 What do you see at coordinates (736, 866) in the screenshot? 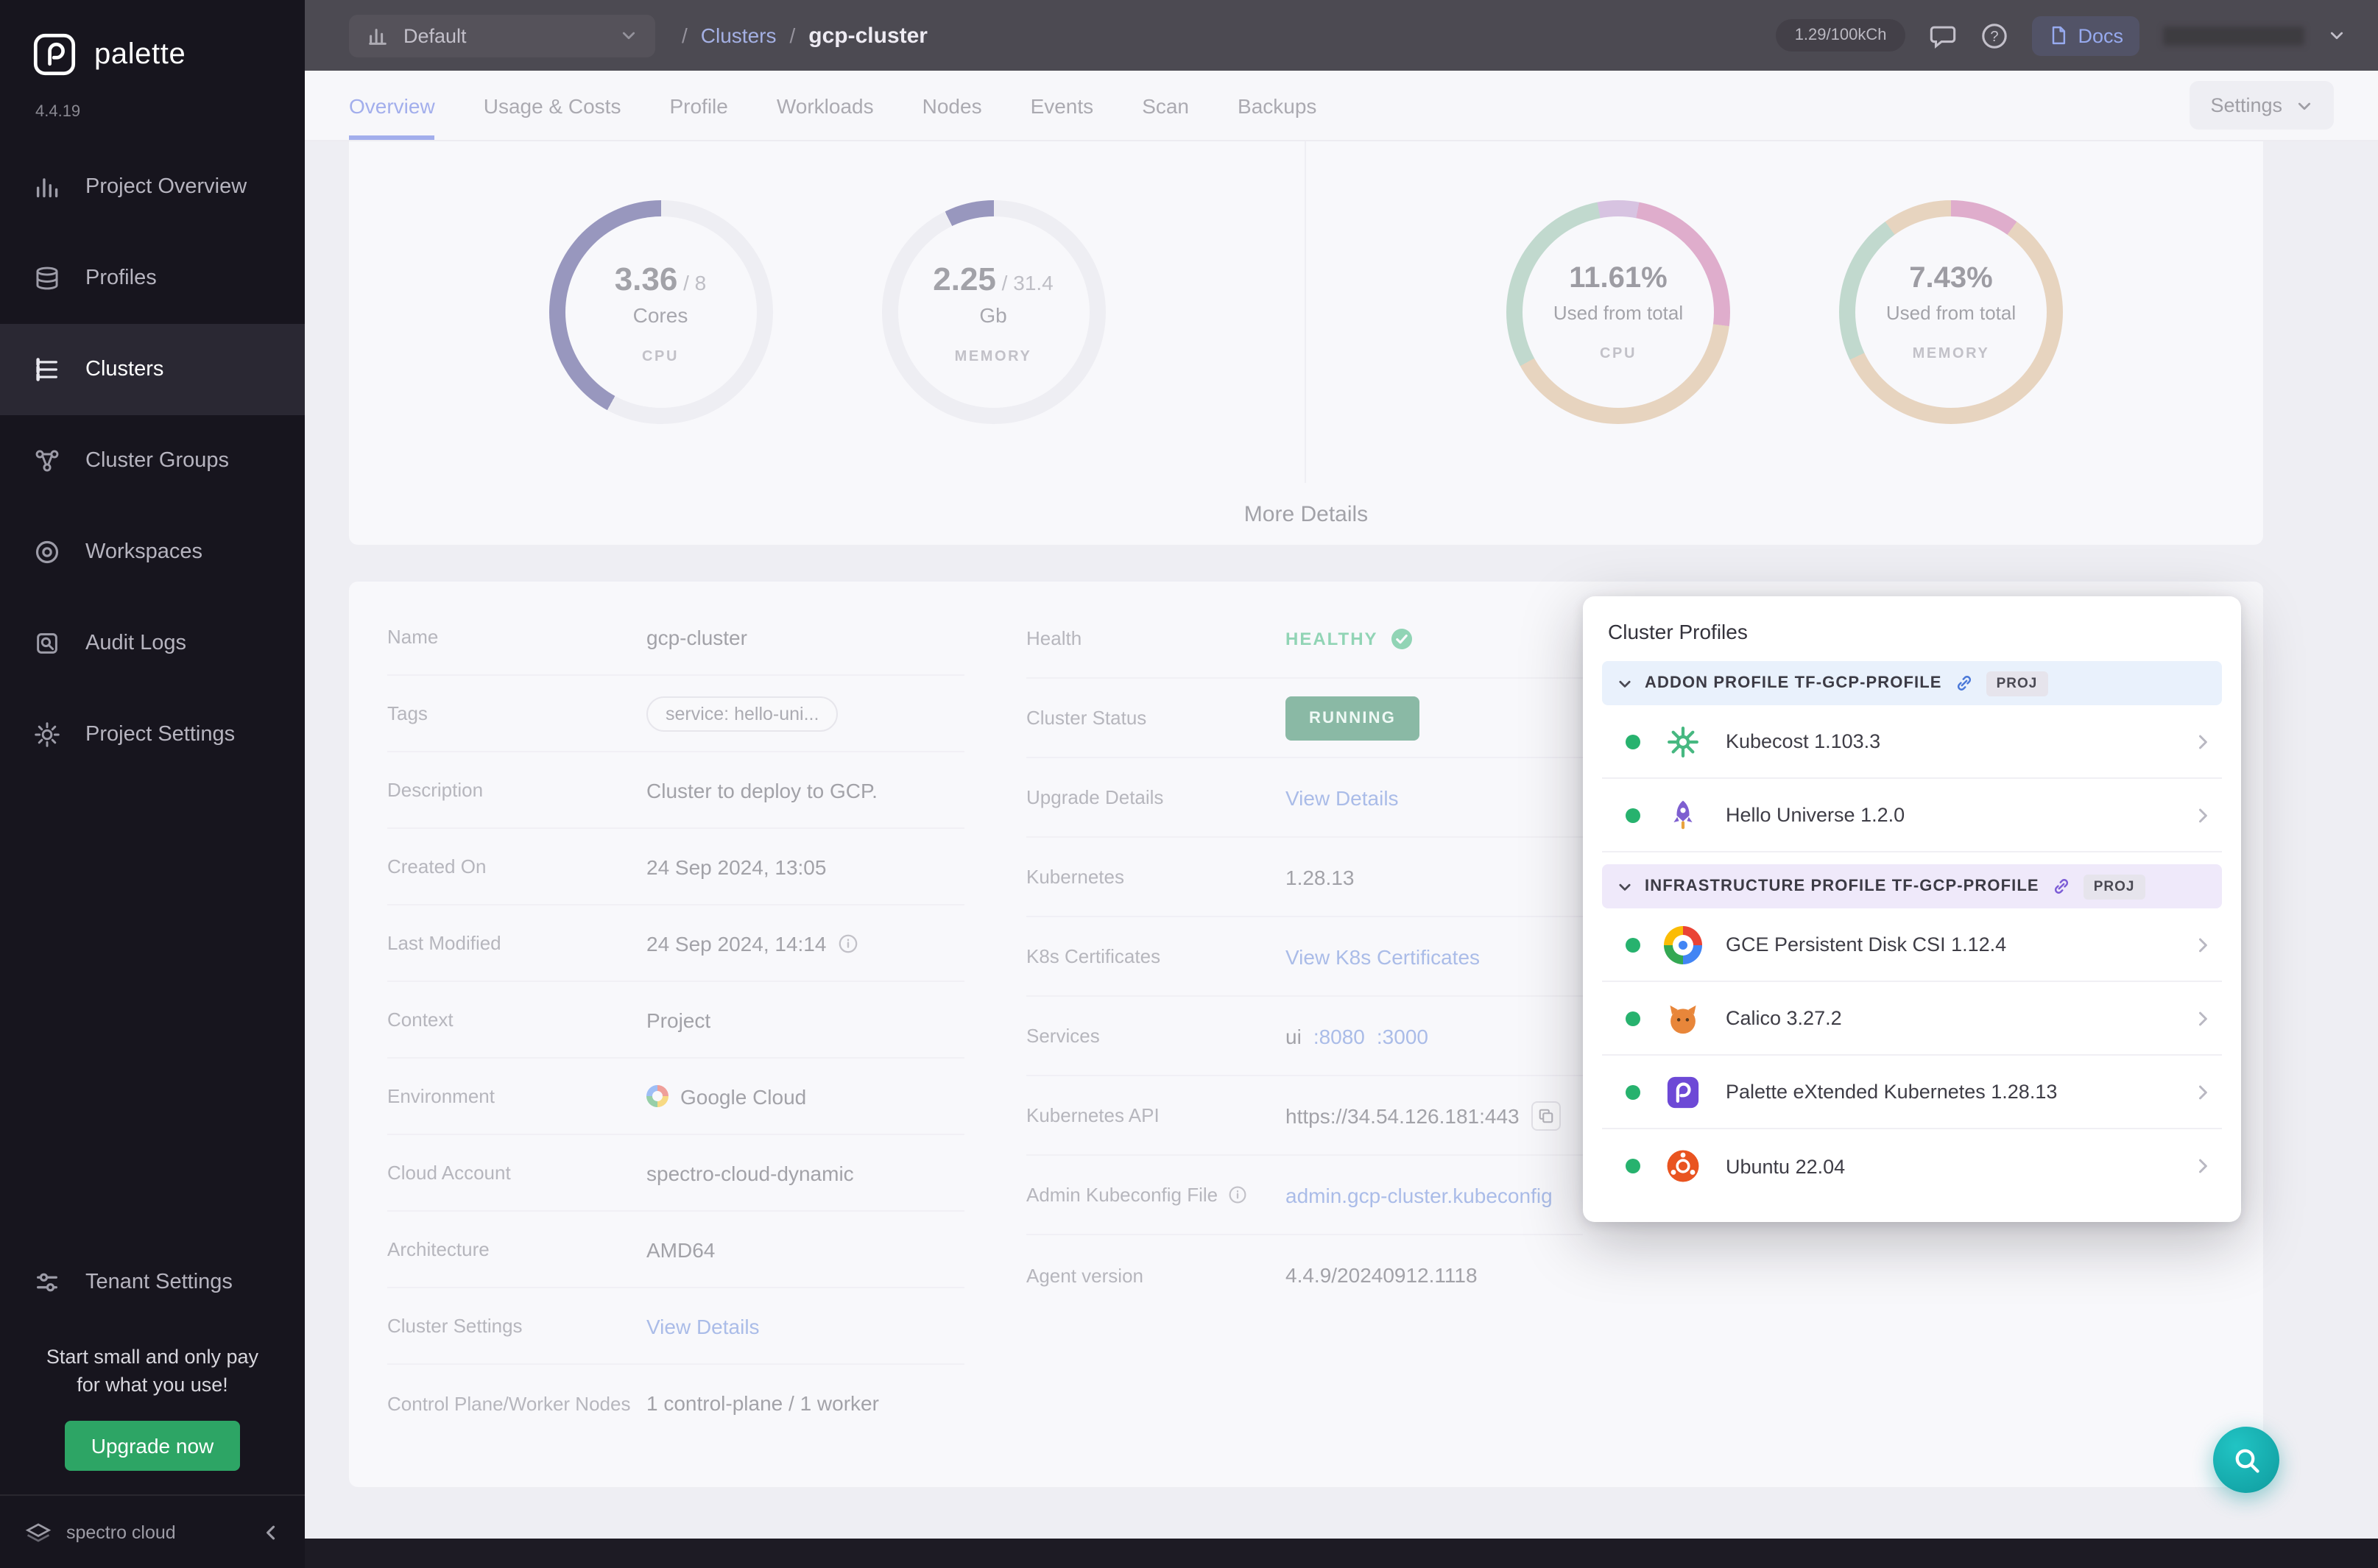
I see `detail-value: 24 Sep 2024, 13:05` at bounding box center [736, 866].